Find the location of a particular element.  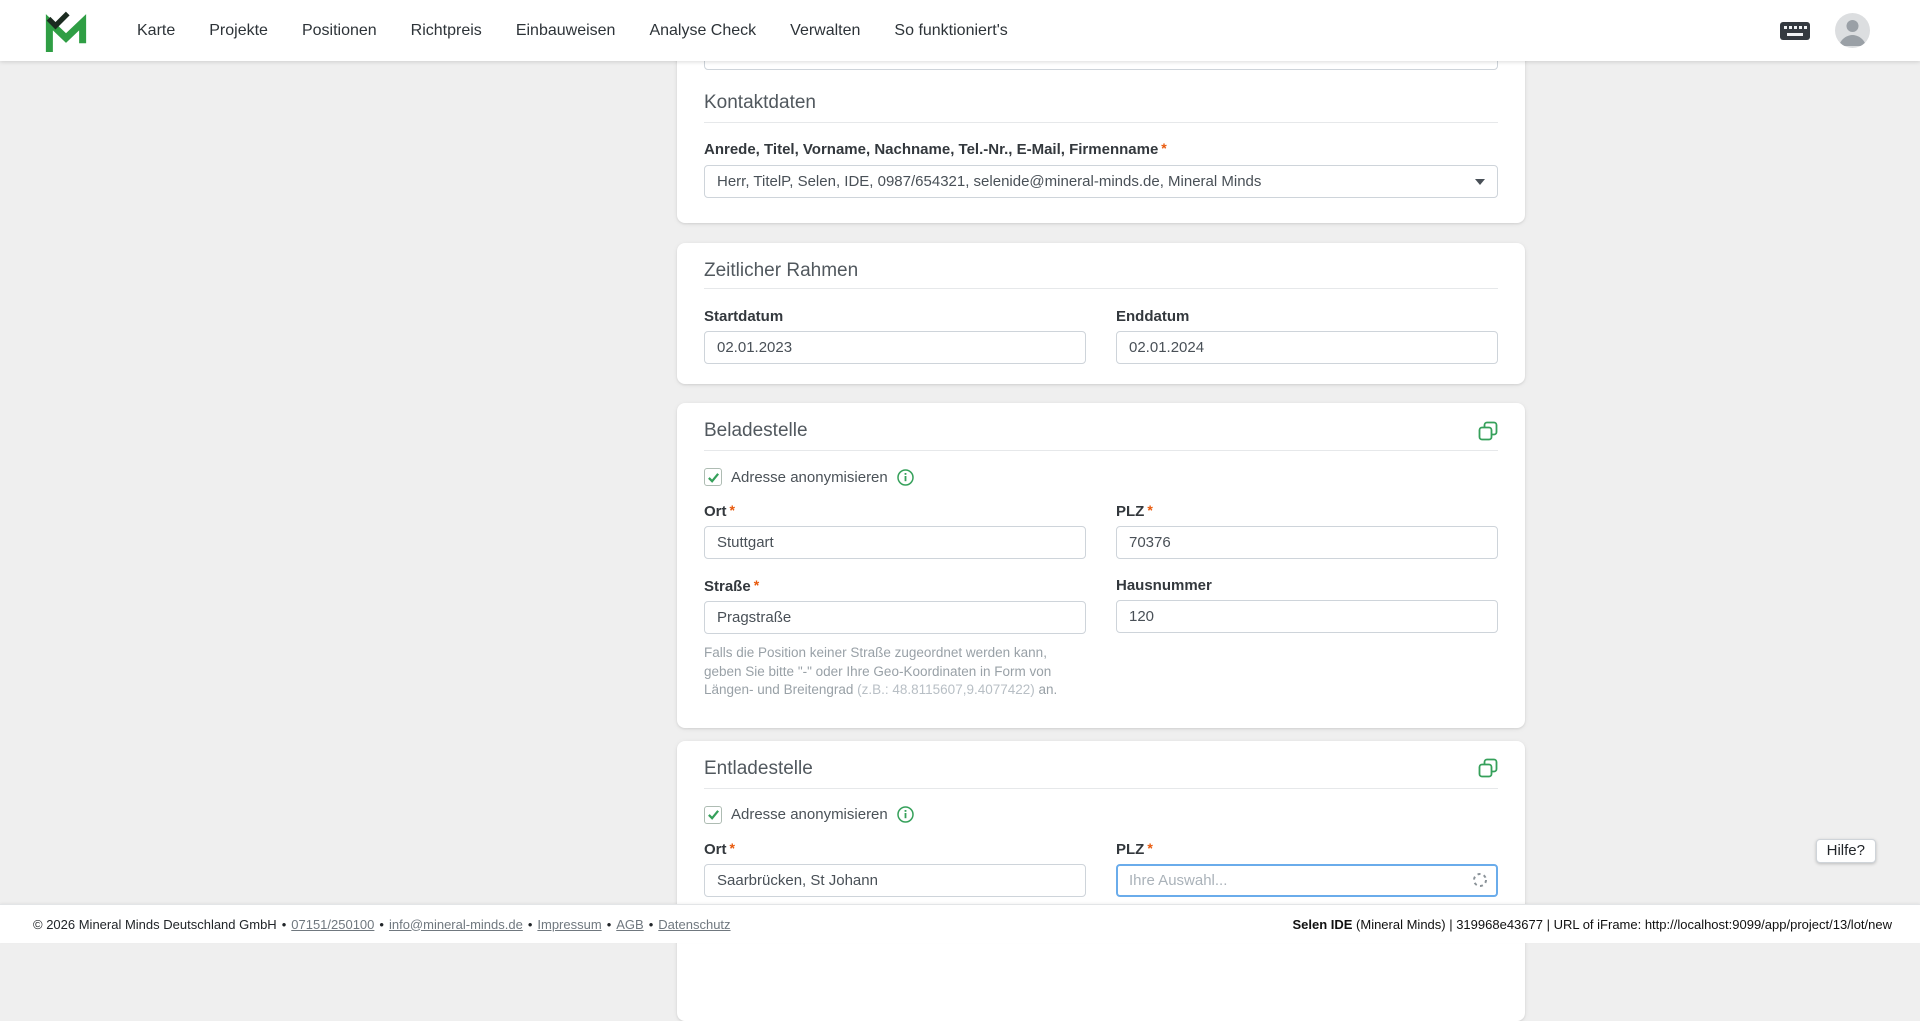

help-button: Hilfe? is located at coordinates (1845, 851).